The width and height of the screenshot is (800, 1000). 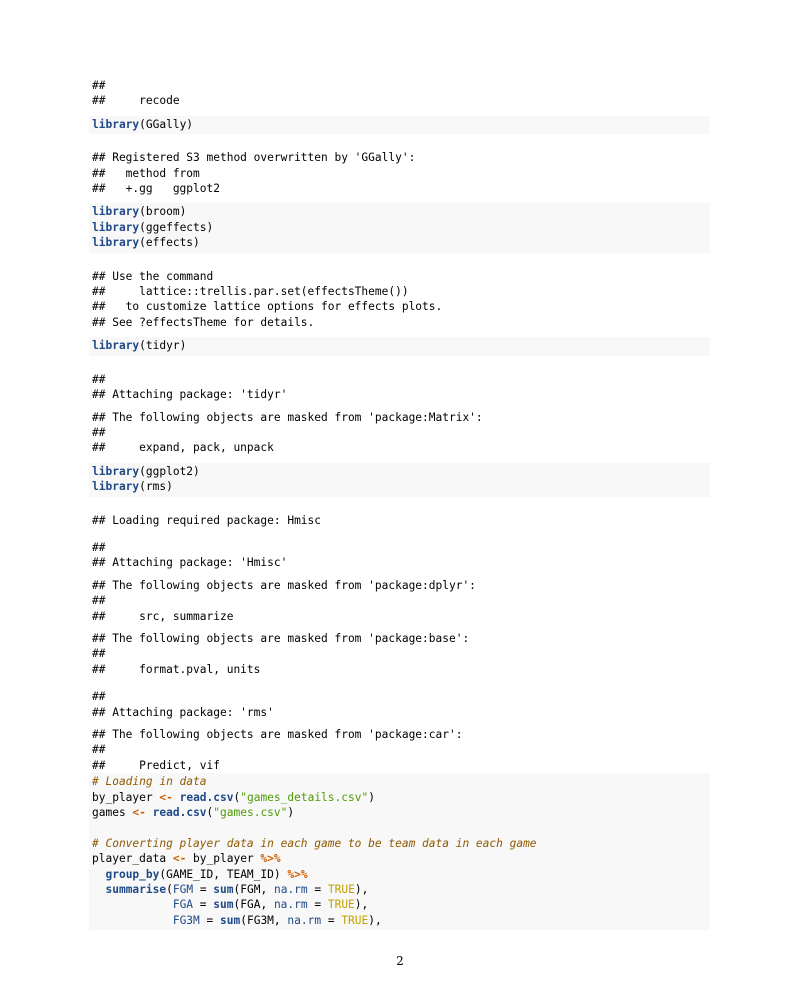 What do you see at coordinates (190, 387) in the screenshot?
I see `console-output: ## ## Attaching package: 'tidyr'` at bounding box center [190, 387].